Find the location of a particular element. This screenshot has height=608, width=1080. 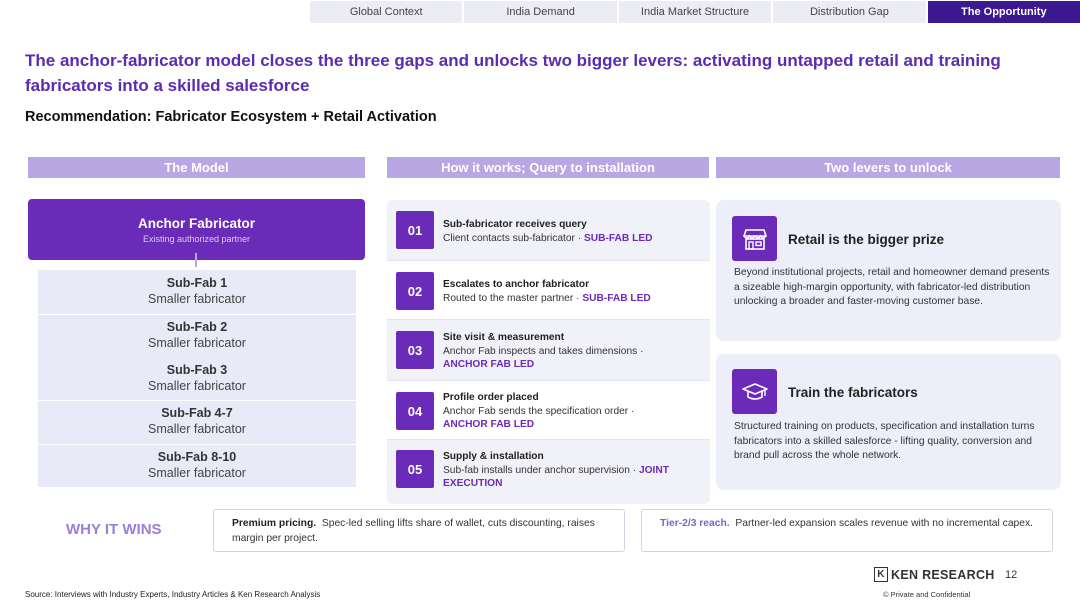

column-header-how: How it works; Query to installation is located at coordinates (548, 167).